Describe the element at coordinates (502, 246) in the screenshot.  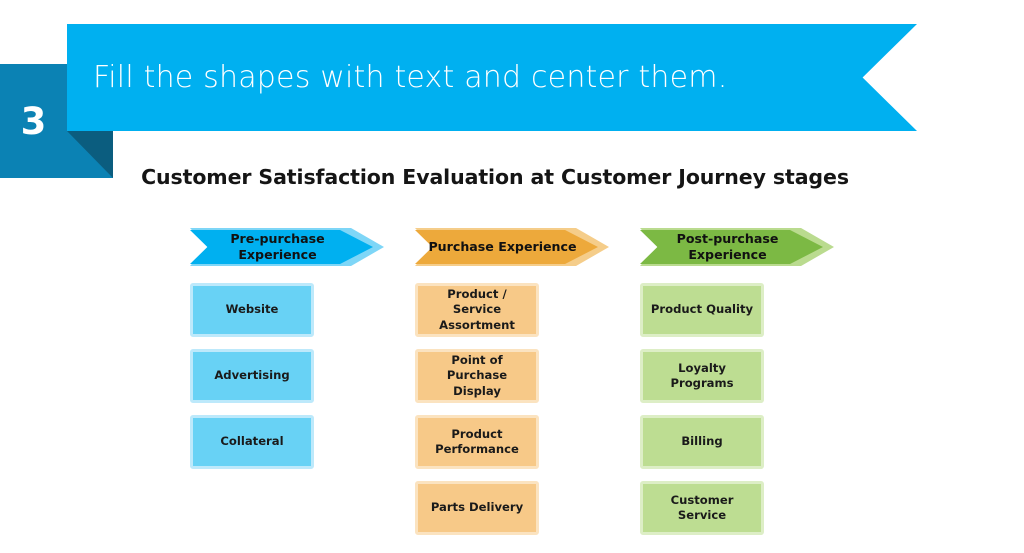
I see `stage-arrow-label: Purchase Experience` at that location.